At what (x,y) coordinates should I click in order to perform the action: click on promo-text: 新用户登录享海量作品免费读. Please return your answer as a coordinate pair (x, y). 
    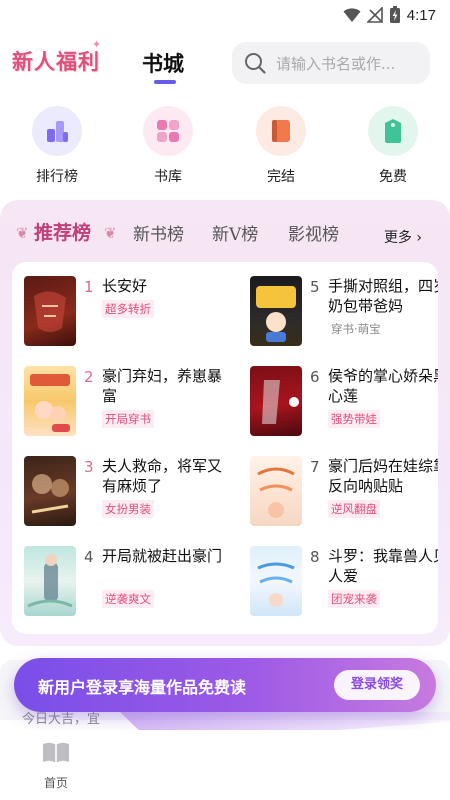
    Looking at the image, I should click on (142, 687).